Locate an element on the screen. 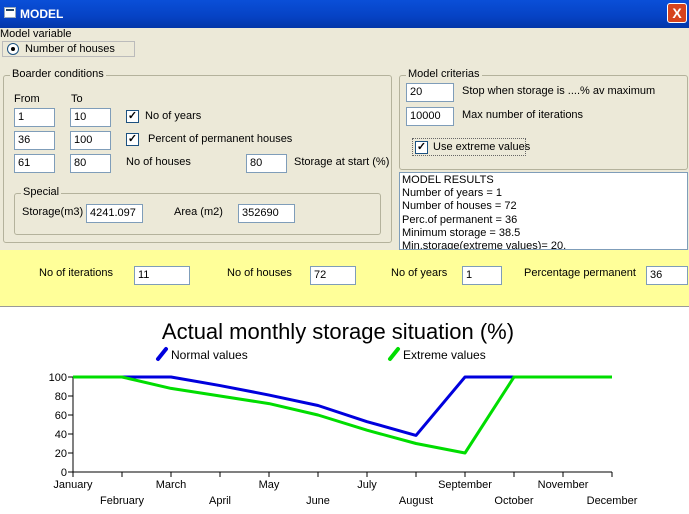 This screenshot has height=514, width=689. legend-label: Extreme values is located at coordinates (444, 355).